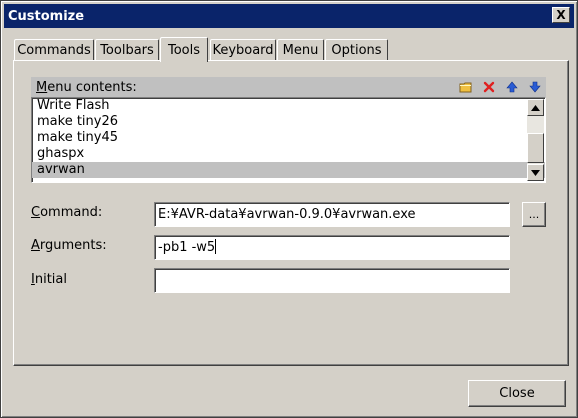 Image resolution: width=578 pixels, height=418 pixels. I want to click on tab-toolbars: Toolbars, so click(127, 50).